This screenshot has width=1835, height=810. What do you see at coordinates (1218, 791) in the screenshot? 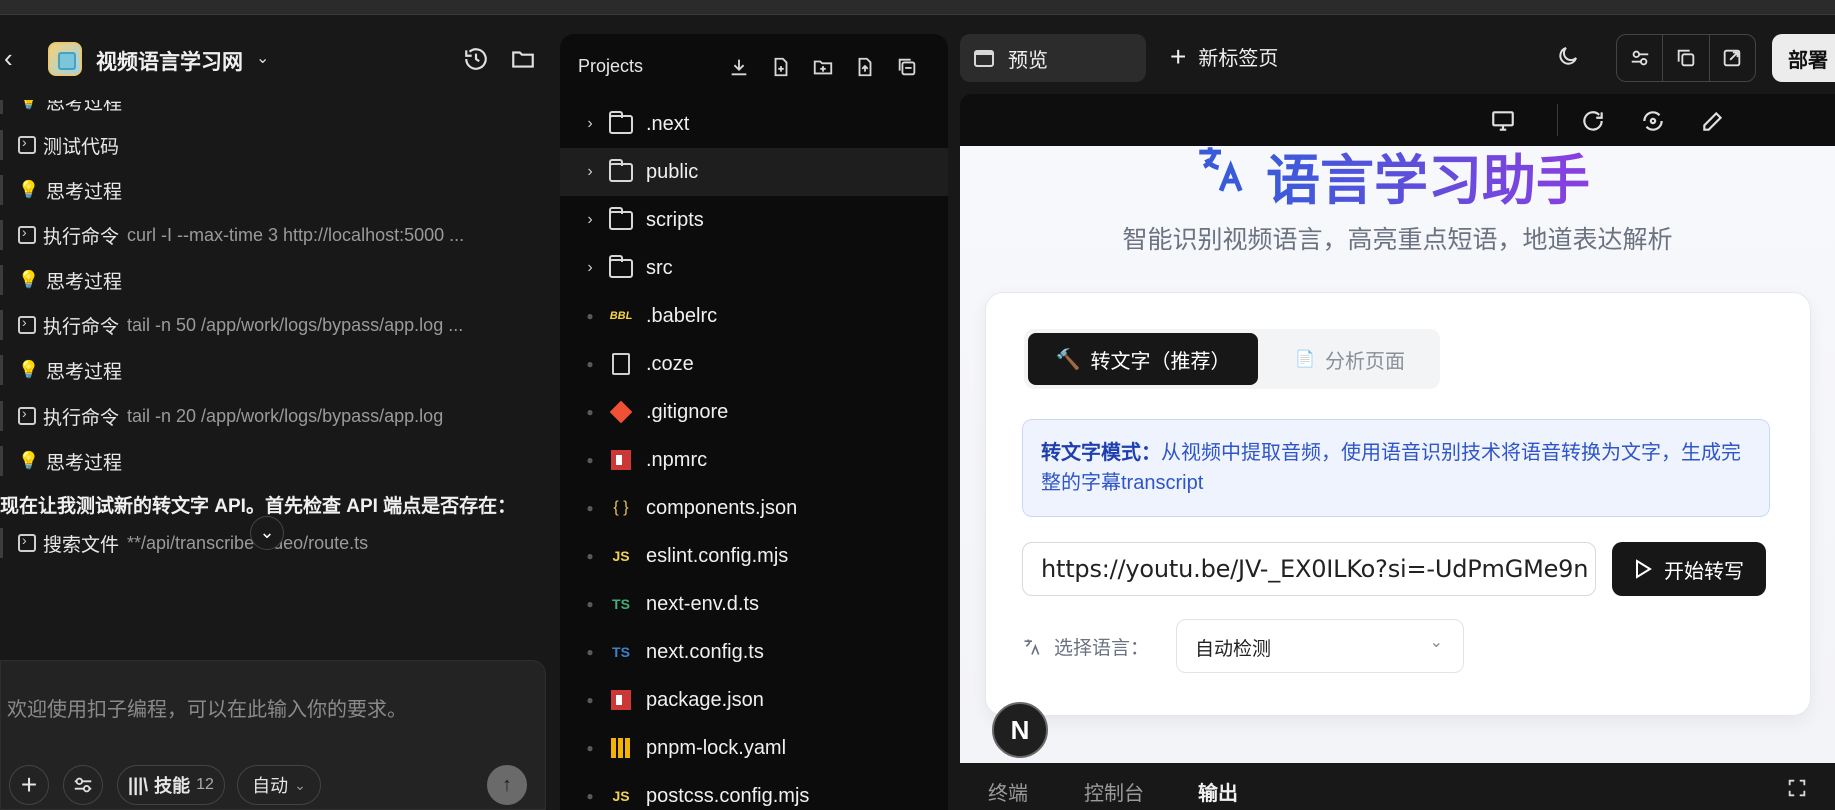
I see `tab-output: 输出` at bounding box center [1218, 791].